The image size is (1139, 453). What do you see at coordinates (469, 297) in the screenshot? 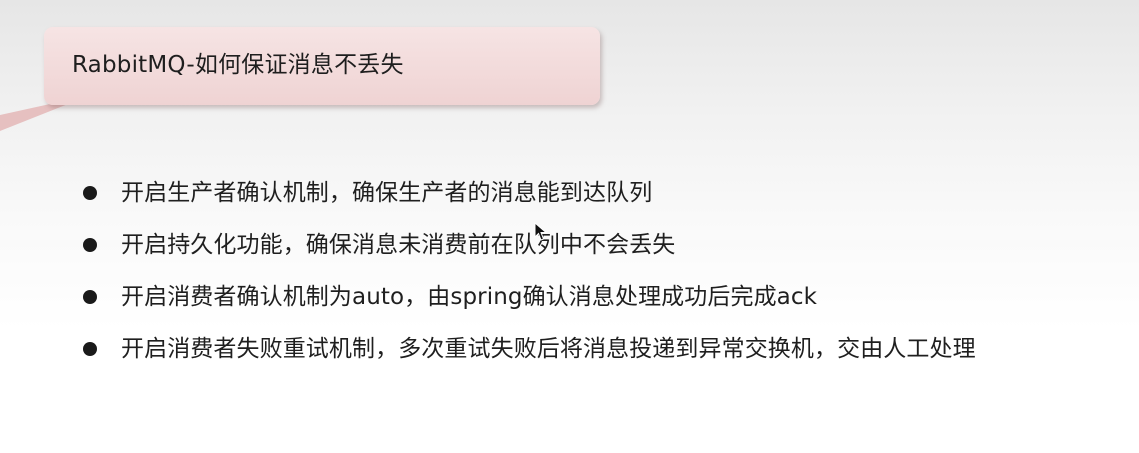
I see `bullet-text: 开启消费者确认机制为auto，由spring确认消息处理成功后完成ack` at bounding box center [469, 297].